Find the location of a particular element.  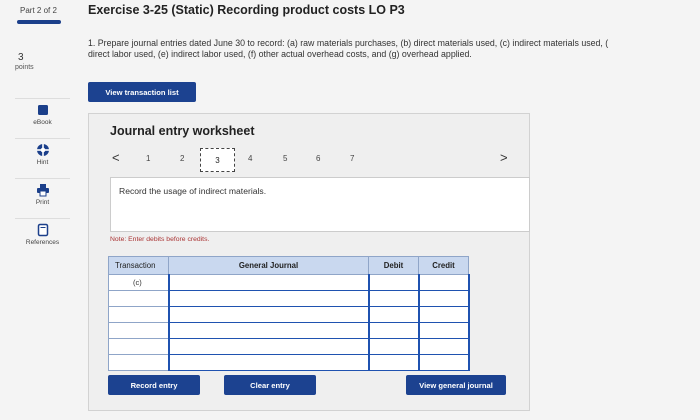

book-icon is located at coordinates (42, 110).